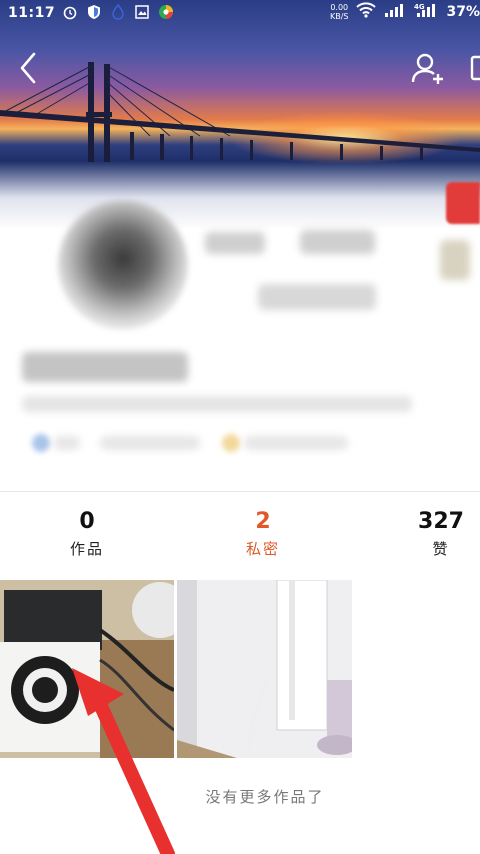 The image size is (480, 854). I want to click on blurred-bio, so click(217, 404).